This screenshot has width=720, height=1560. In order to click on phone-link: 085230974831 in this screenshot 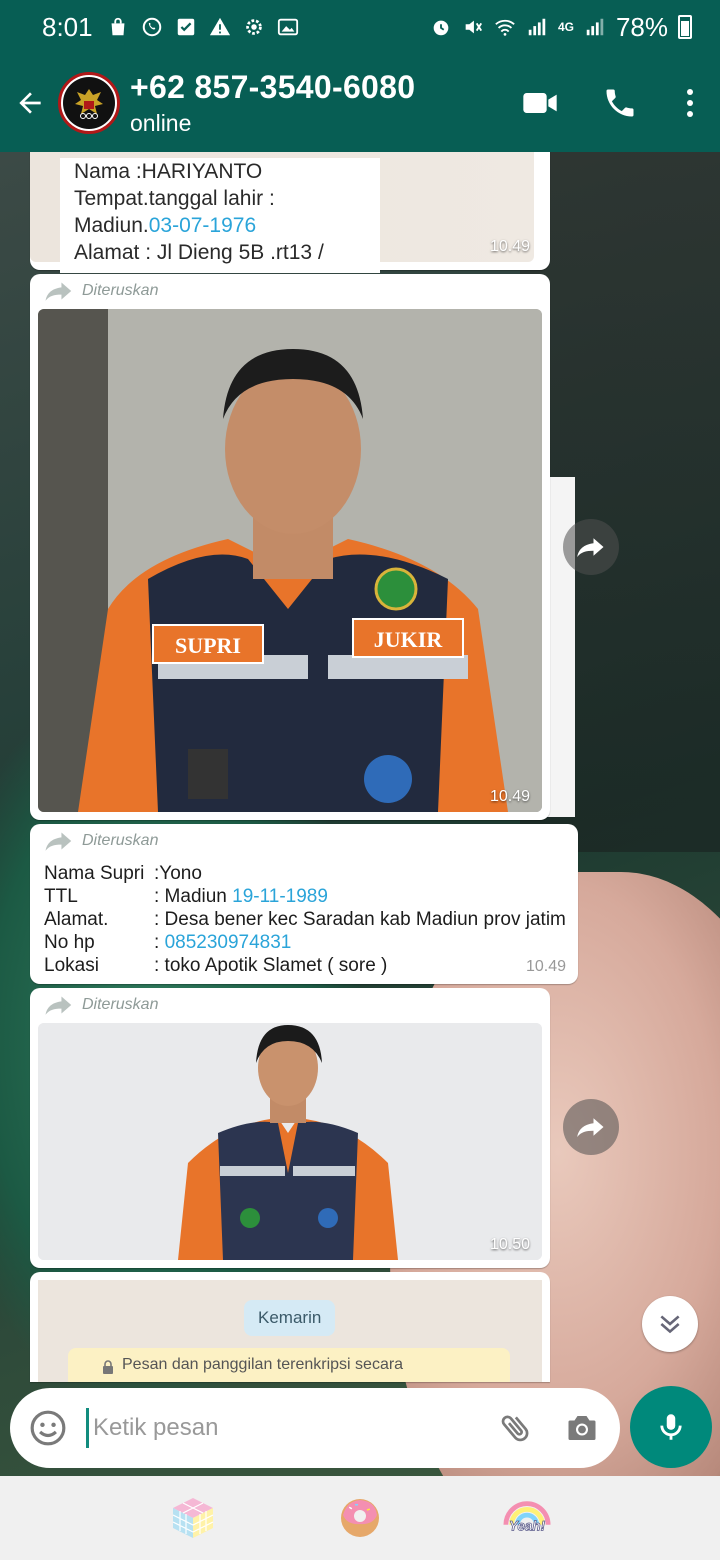, I will do `click(228, 942)`.